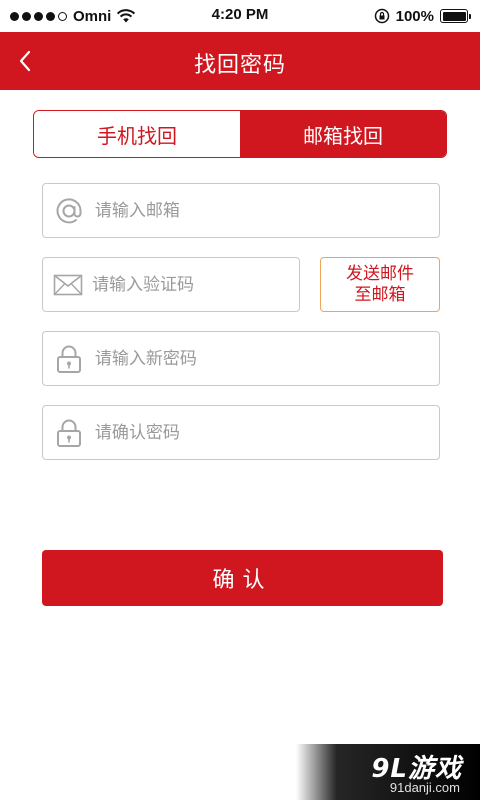 The height and width of the screenshot is (800, 480). I want to click on battery-icon, so click(455, 16).